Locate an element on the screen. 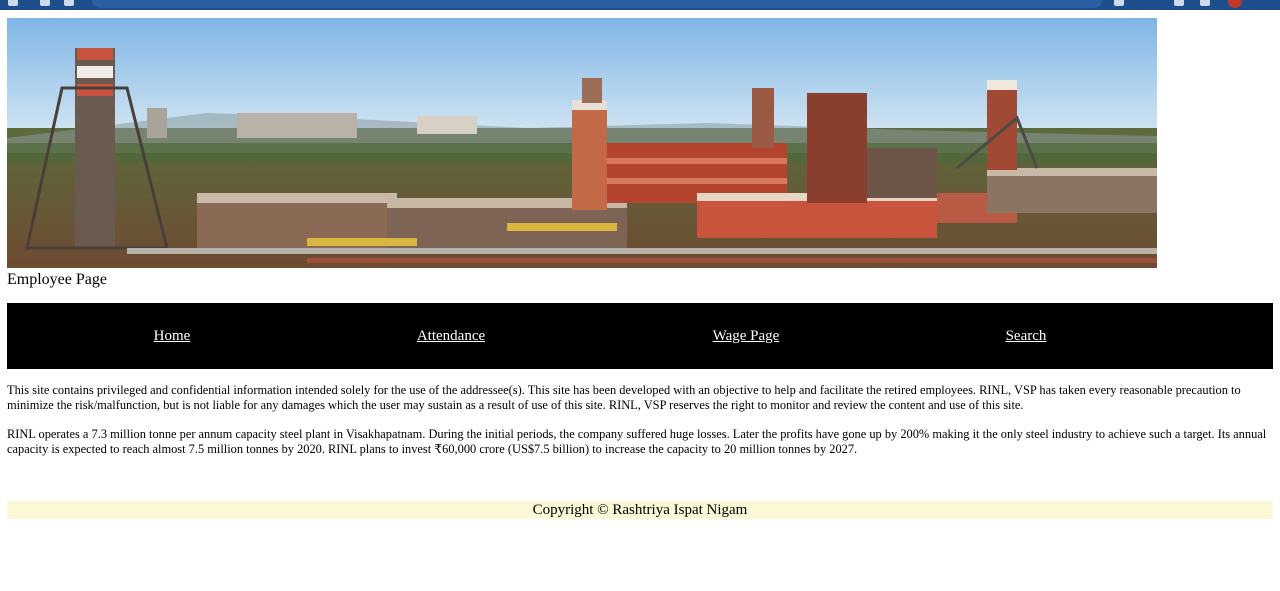 Image resolution: width=1280 pixels, height=591 pixels. browser-toolbar is located at coordinates (640, 5).